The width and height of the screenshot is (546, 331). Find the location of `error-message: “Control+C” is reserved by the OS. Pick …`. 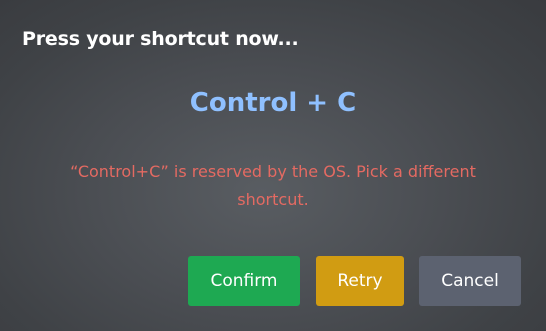

error-message: “Control+C” is reserved by the OS. Pick … is located at coordinates (273, 185).